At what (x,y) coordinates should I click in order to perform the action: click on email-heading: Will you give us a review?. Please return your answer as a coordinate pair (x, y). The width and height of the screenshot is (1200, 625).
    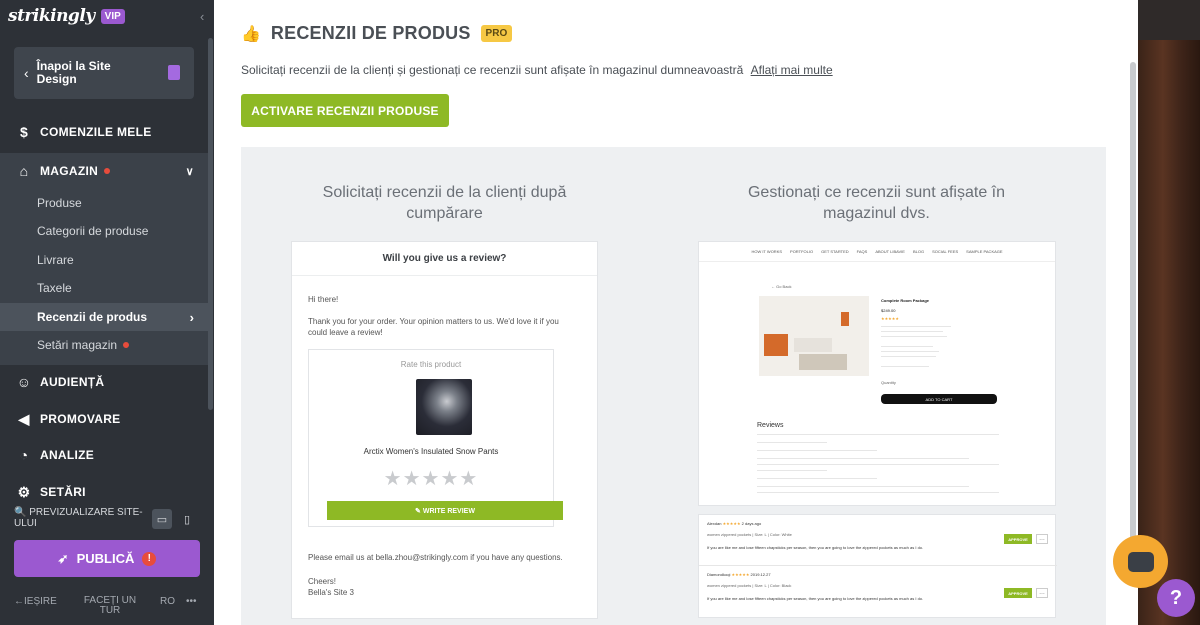
    Looking at the image, I should click on (444, 259).